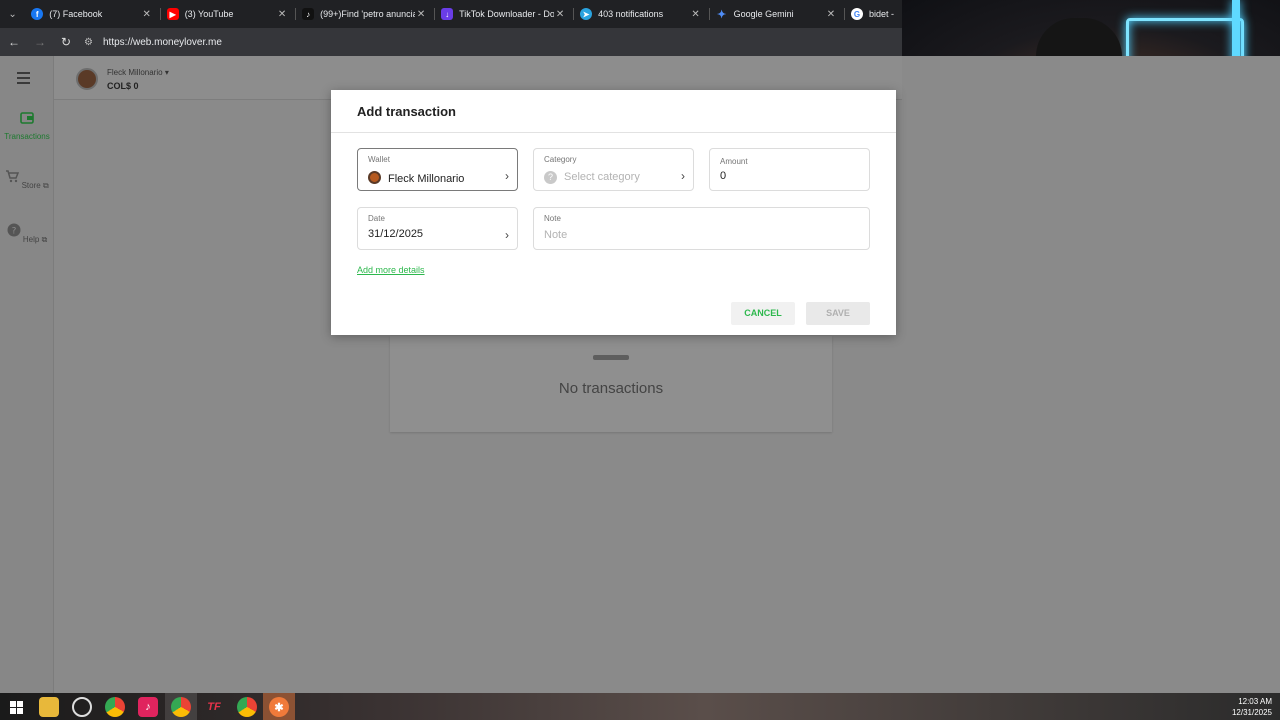 The height and width of the screenshot is (720, 1280). Describe the element at coordinates (138, 72) in the screenshot. I see `wallet-selector: Fleck Millonario ▾` at that location.